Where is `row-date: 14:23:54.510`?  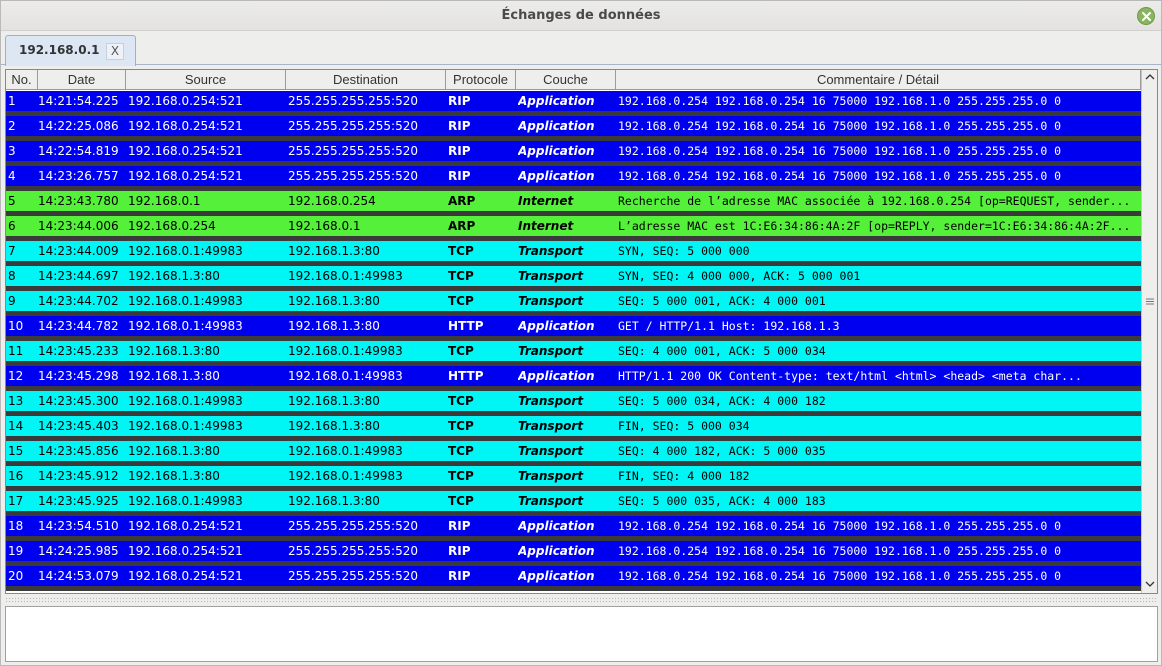 row-date: 14:23:54.510 is located at coordinates (78, 526).